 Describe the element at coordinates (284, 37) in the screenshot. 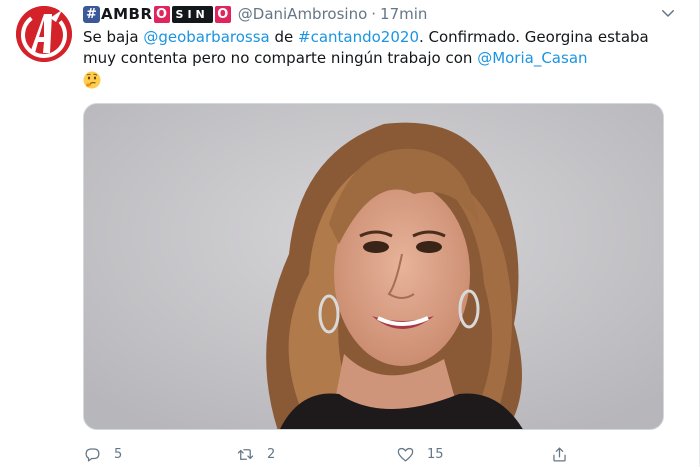

I see `tweet-text-part: de` at that location.